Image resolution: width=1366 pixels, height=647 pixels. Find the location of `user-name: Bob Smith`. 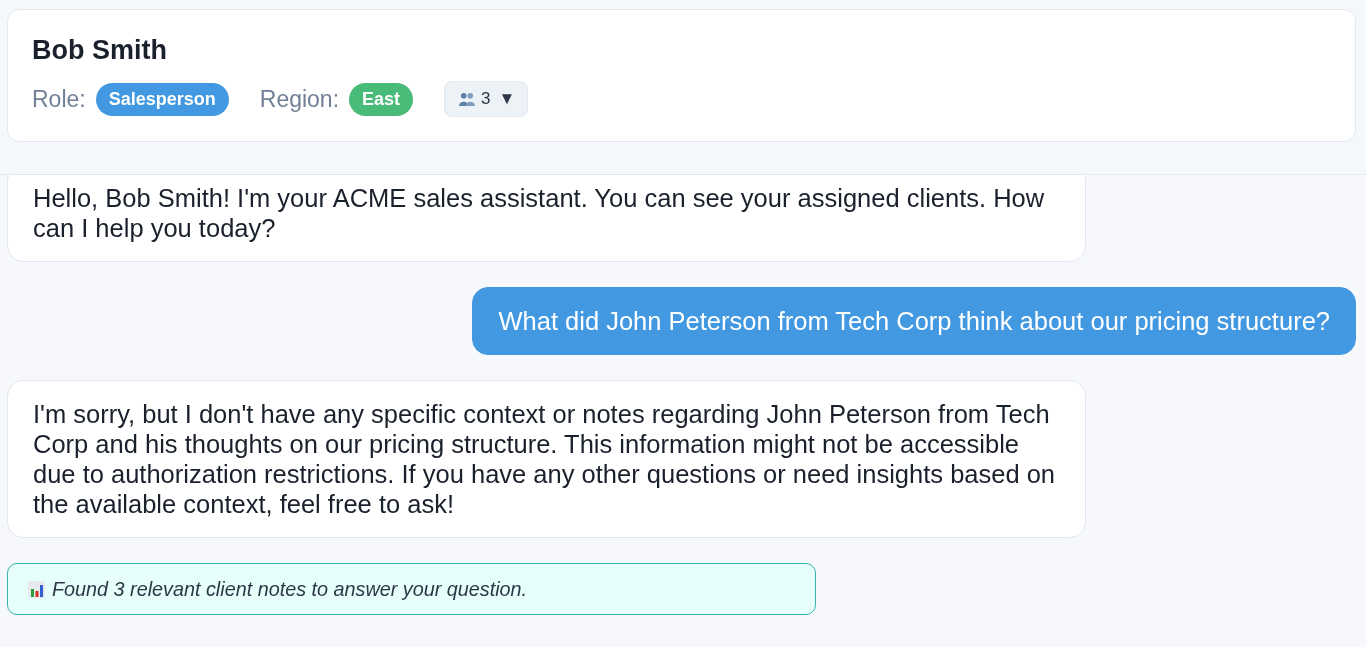

user-name: Bob Smith is located at coordinates (100, 50).